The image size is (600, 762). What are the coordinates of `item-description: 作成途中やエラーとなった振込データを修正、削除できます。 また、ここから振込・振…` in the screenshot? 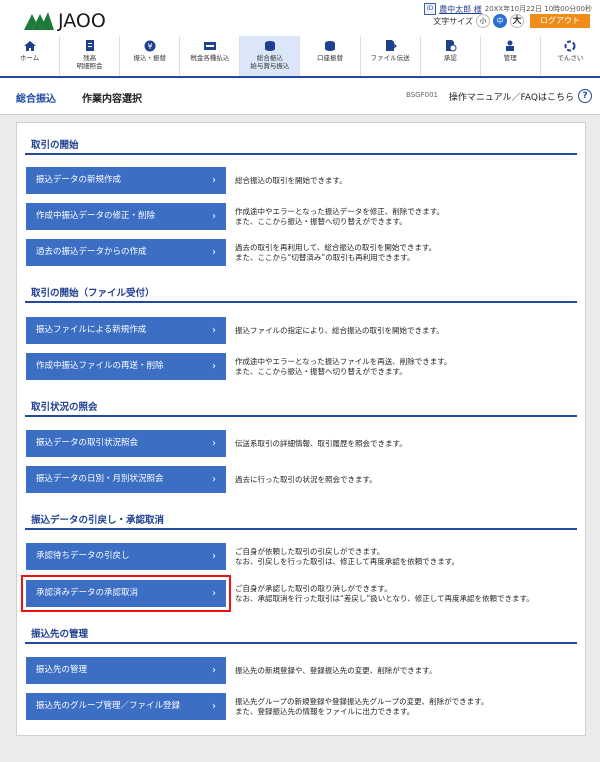 It's located at (340, 216).